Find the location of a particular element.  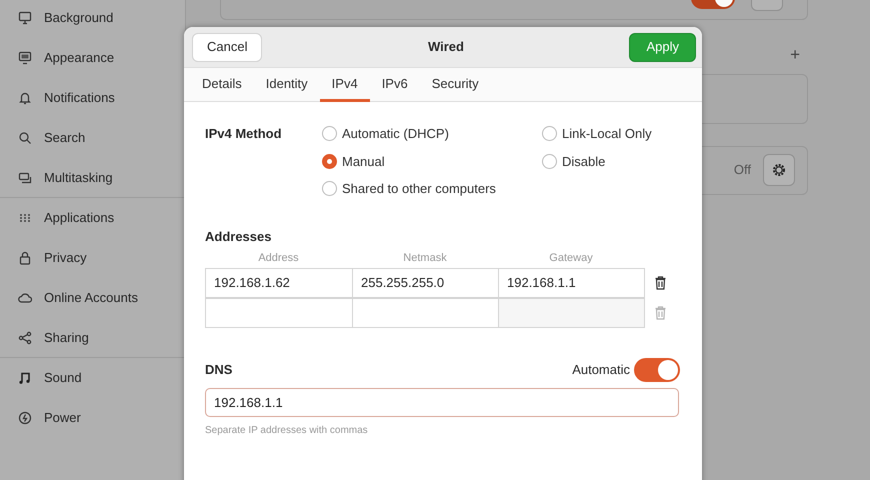

windows-icon is located at coordinates (25, 177).